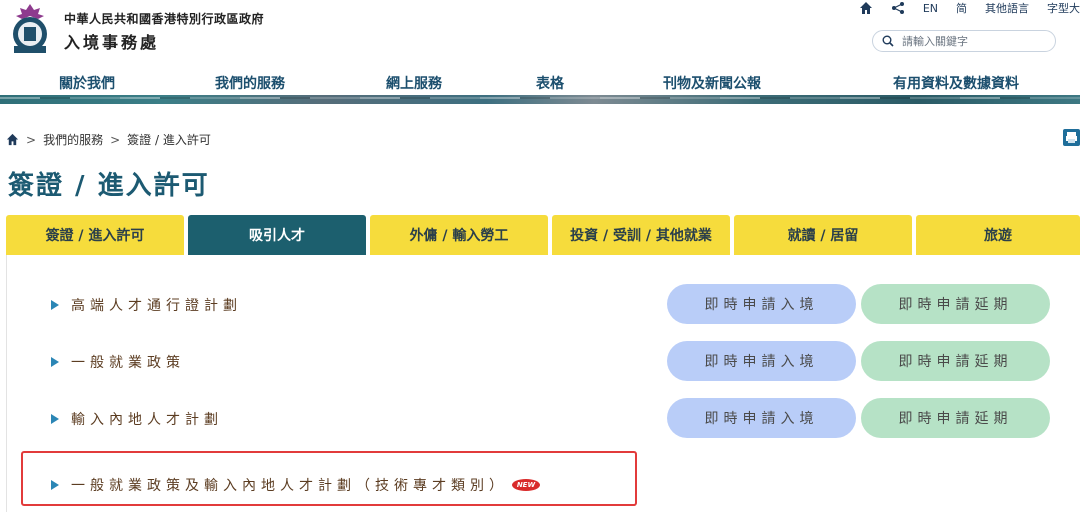 This screenshot has width=1080, height=512. I want to click on print-icon, so click(1071, 137).